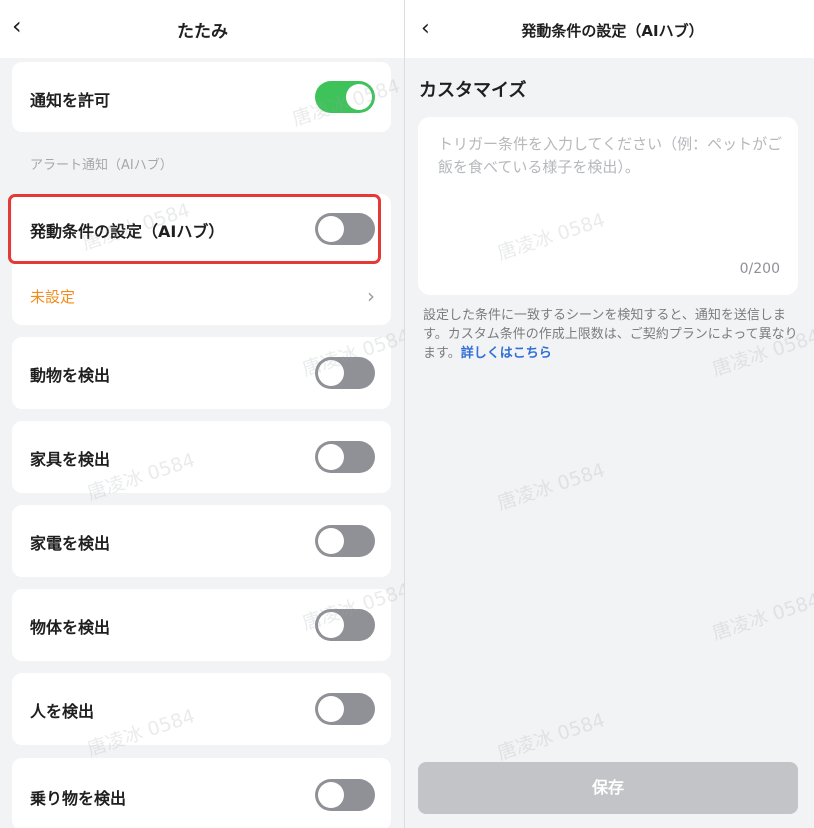  Describe the element at coordinates (78, 798) in the screenshot. I see `detection-label: 乗り物を検出` at that location.